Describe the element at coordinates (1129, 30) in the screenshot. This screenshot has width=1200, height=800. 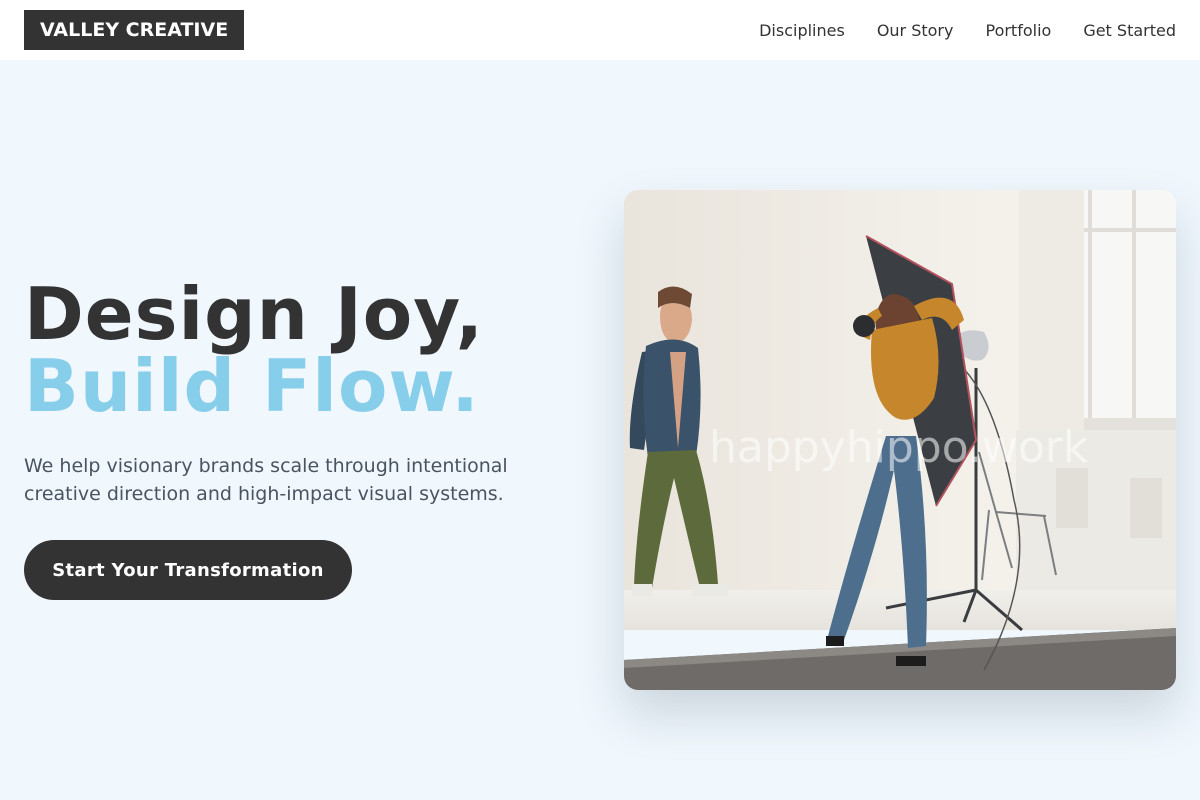
I see `nav-link-get-started: Get Started` at that location.